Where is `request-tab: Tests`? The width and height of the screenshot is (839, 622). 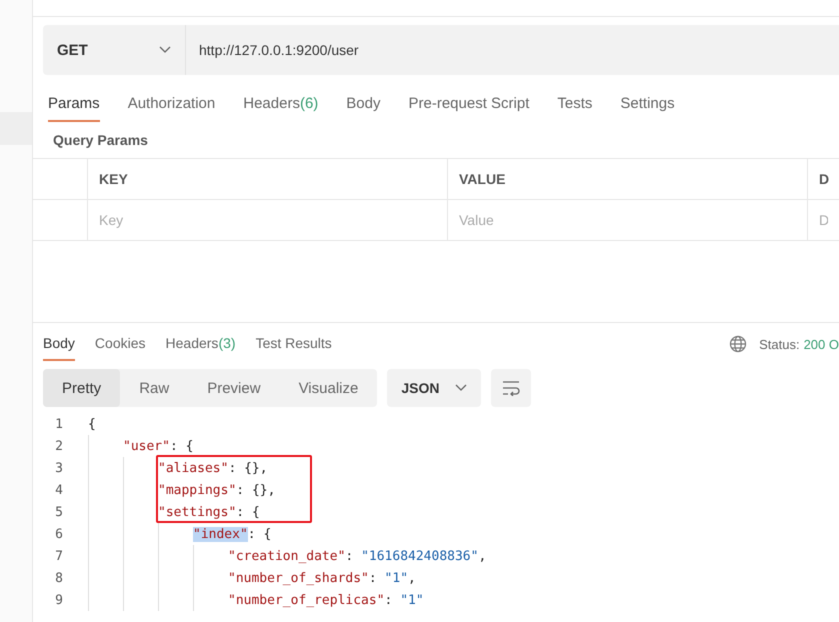
request-tab: Tests is located at coordinates (574, 104).